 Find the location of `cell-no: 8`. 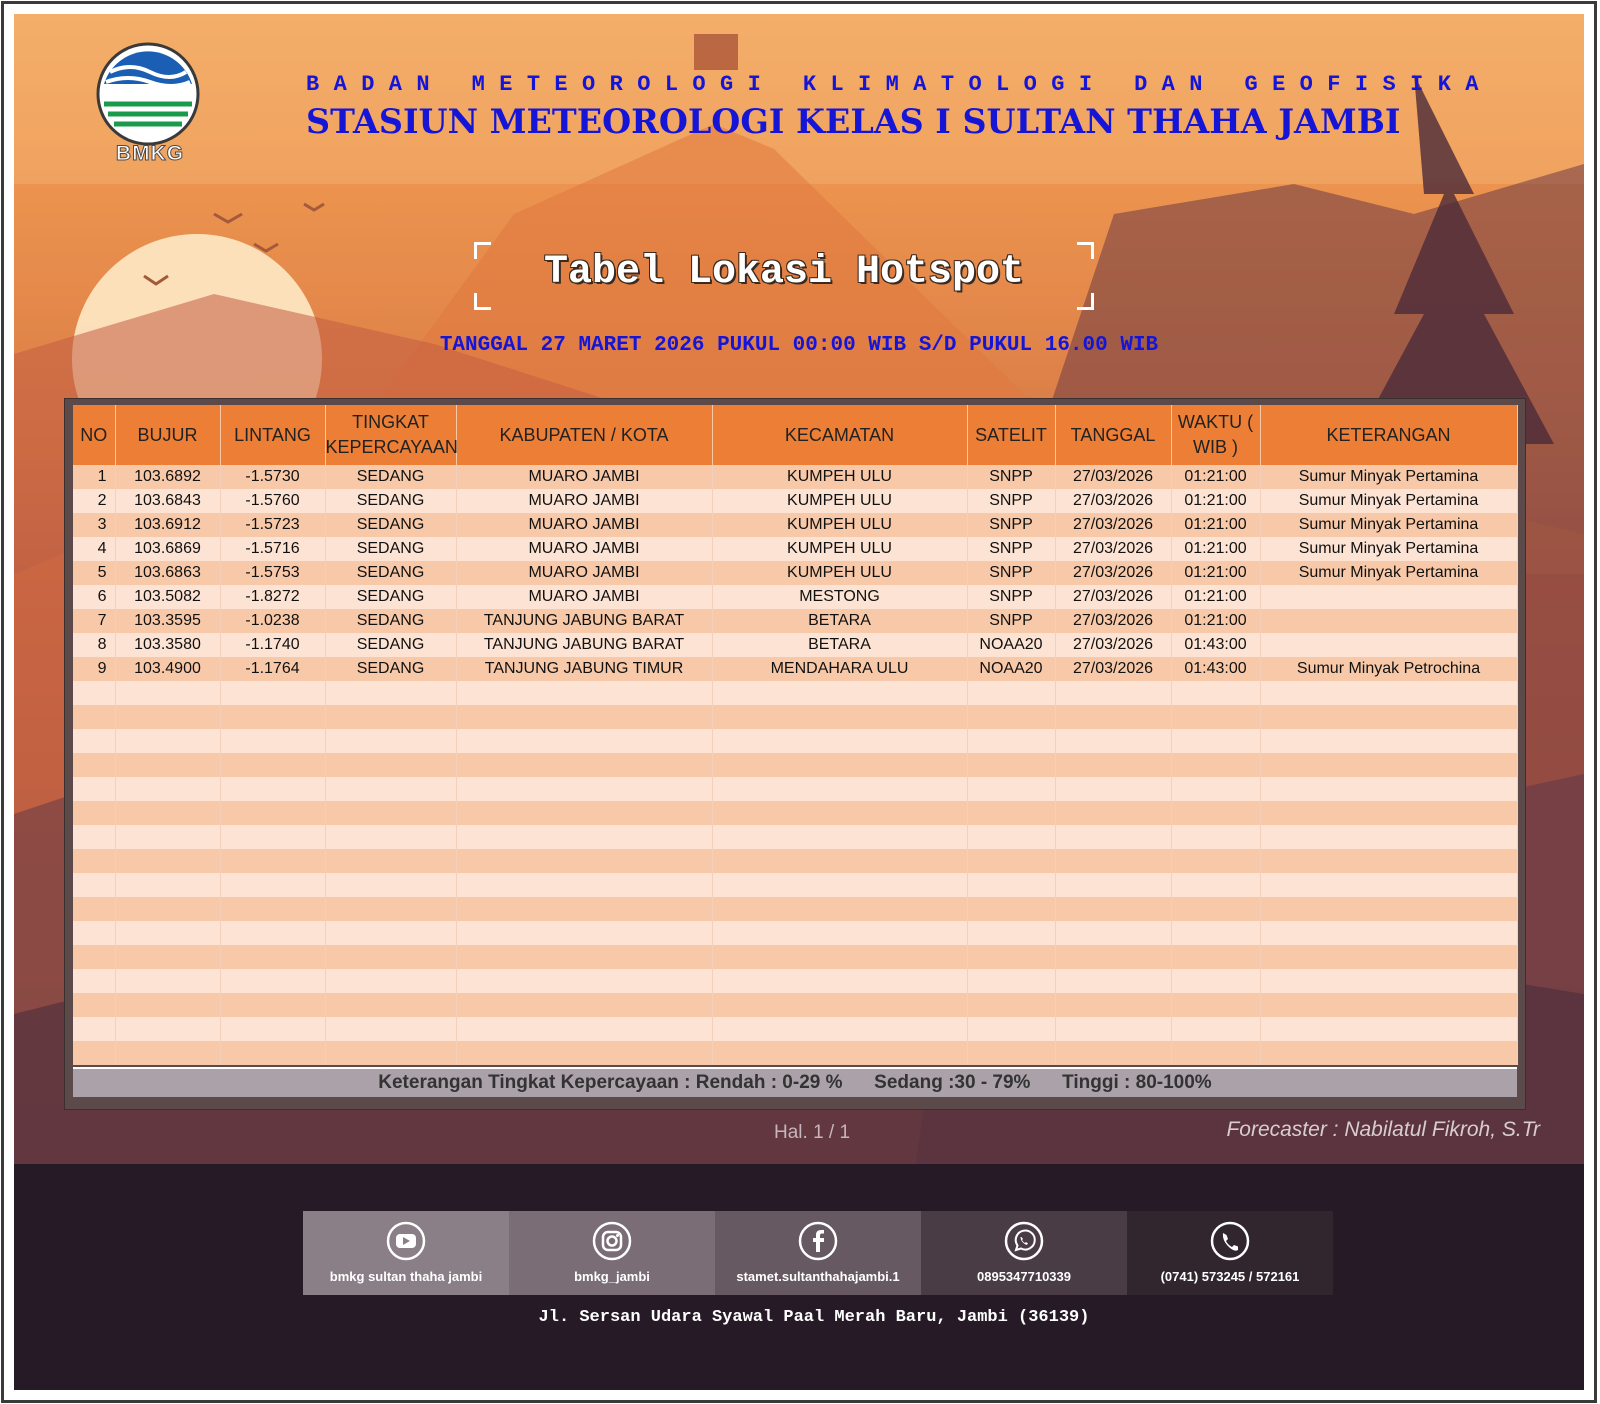

cell-no: 8 is located at coordinates (94, 645).